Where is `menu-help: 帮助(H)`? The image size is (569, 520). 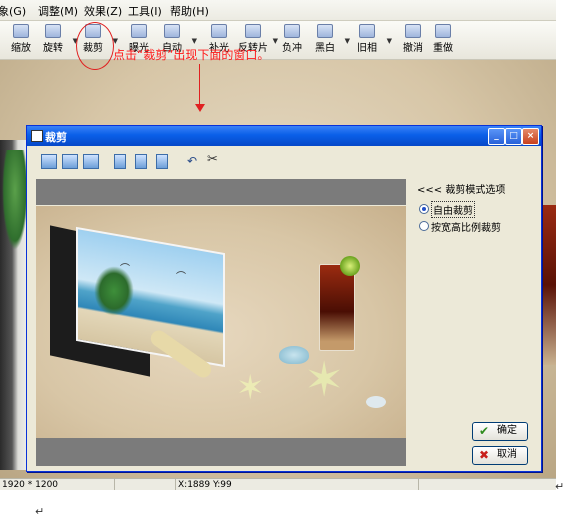
menu-help: 帮助(H) is located at coordinates (189, 11).